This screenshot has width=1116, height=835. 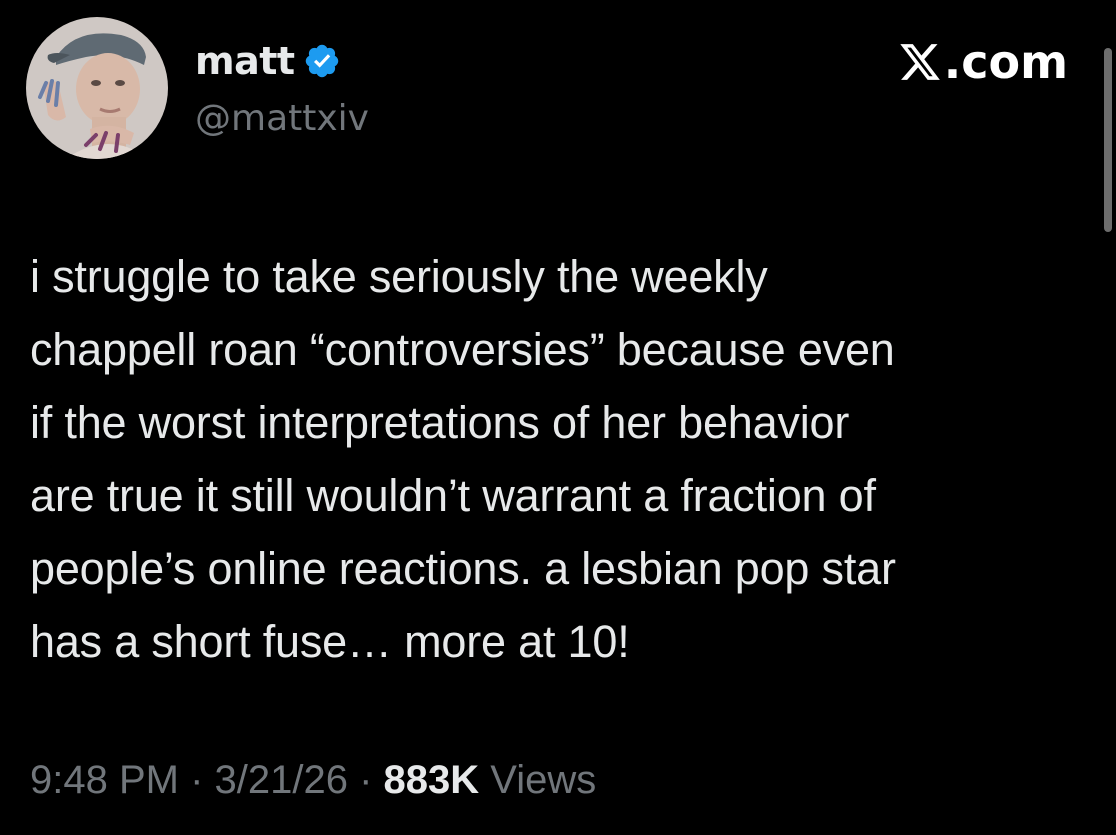 I want to click on avatar, so click(x=97, y=88).